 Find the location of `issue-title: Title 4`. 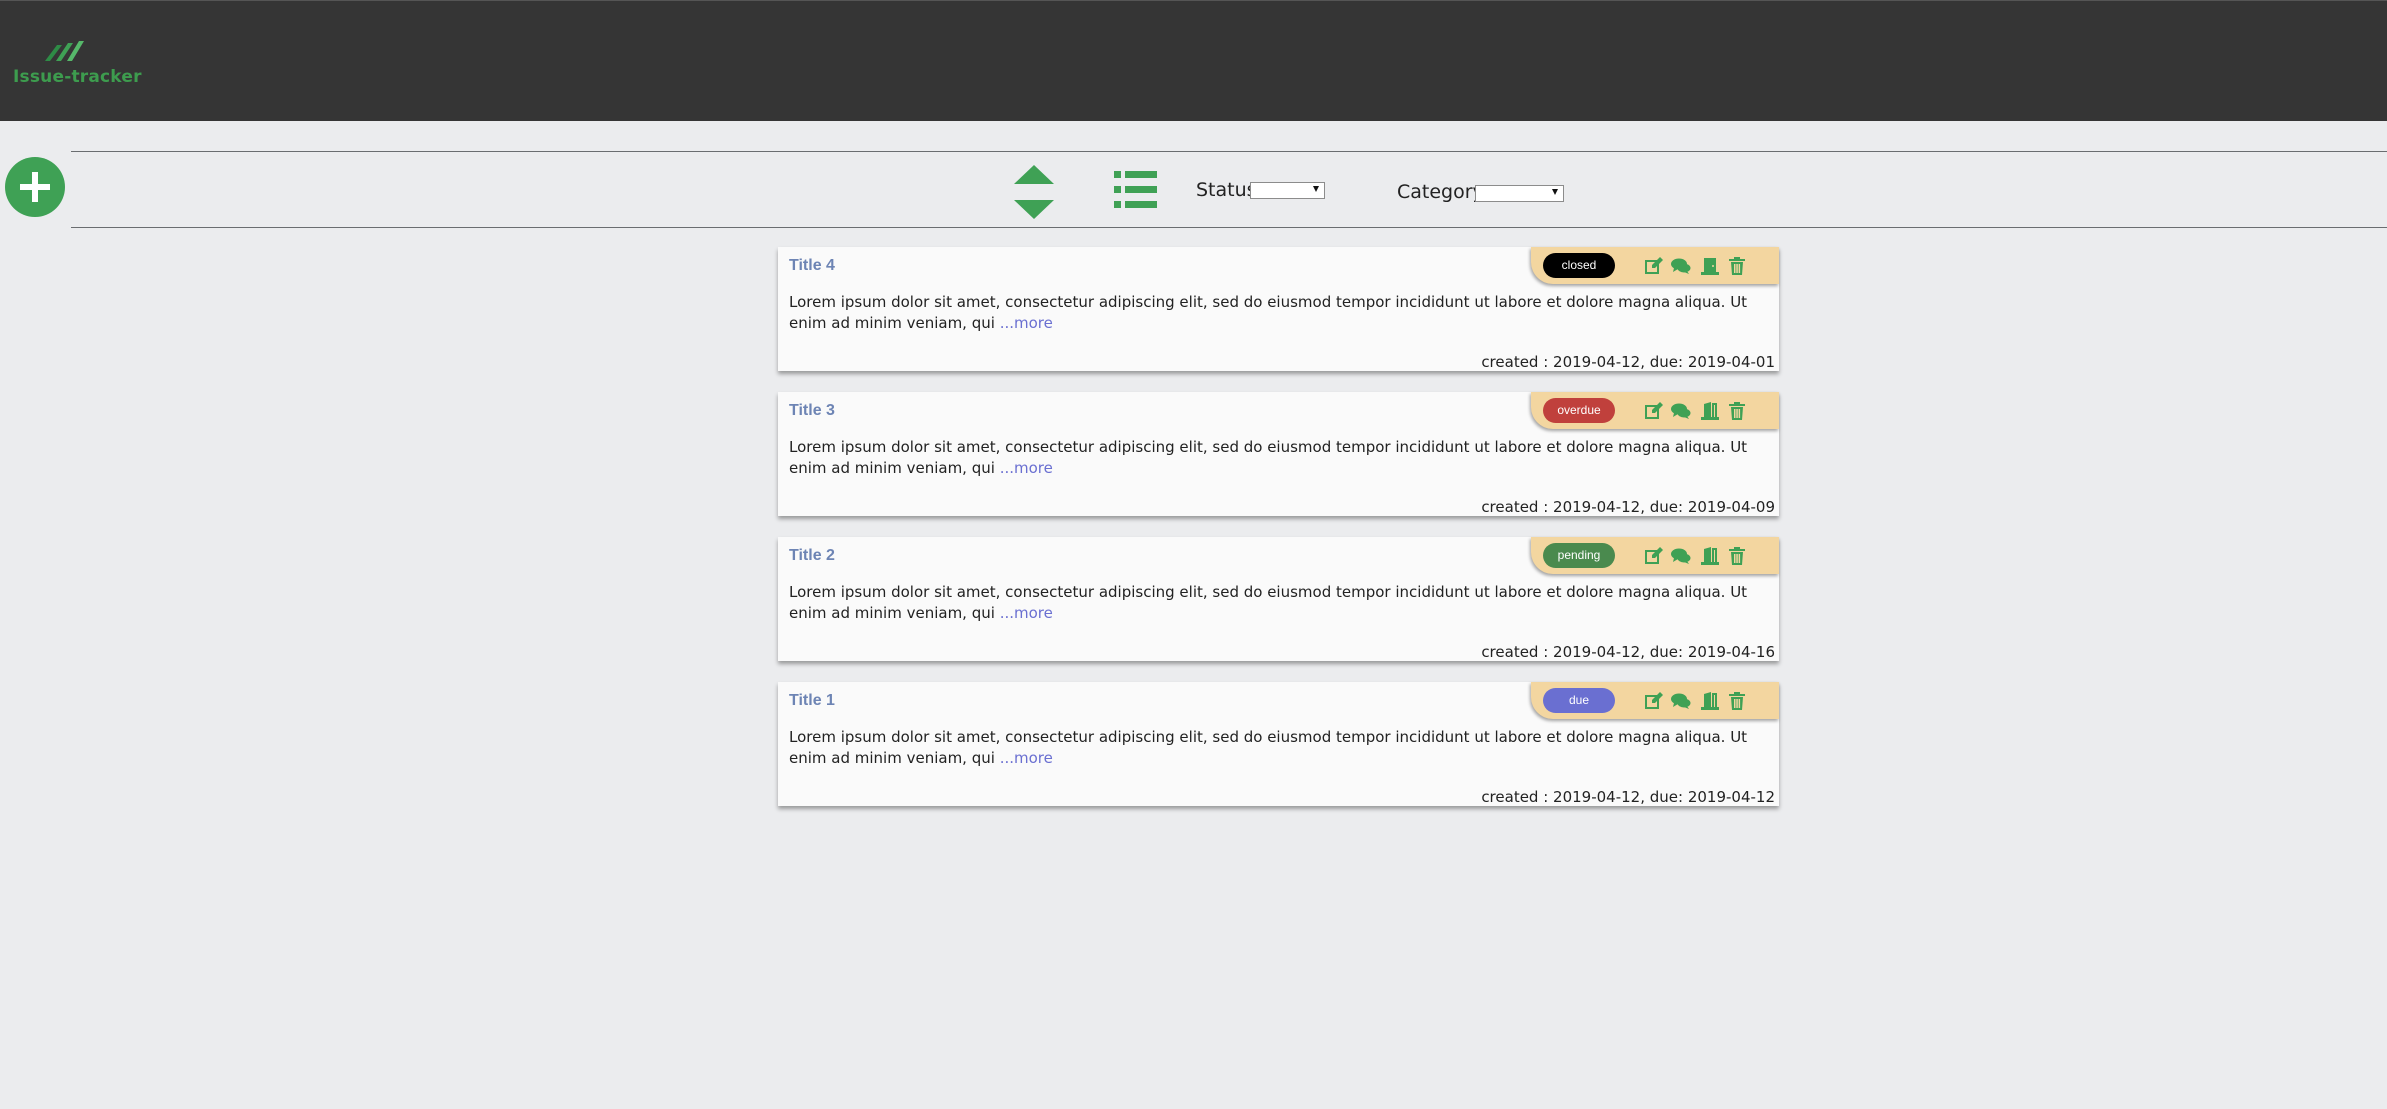

issue-title: Title 4 is located at coordinates (812, 266).